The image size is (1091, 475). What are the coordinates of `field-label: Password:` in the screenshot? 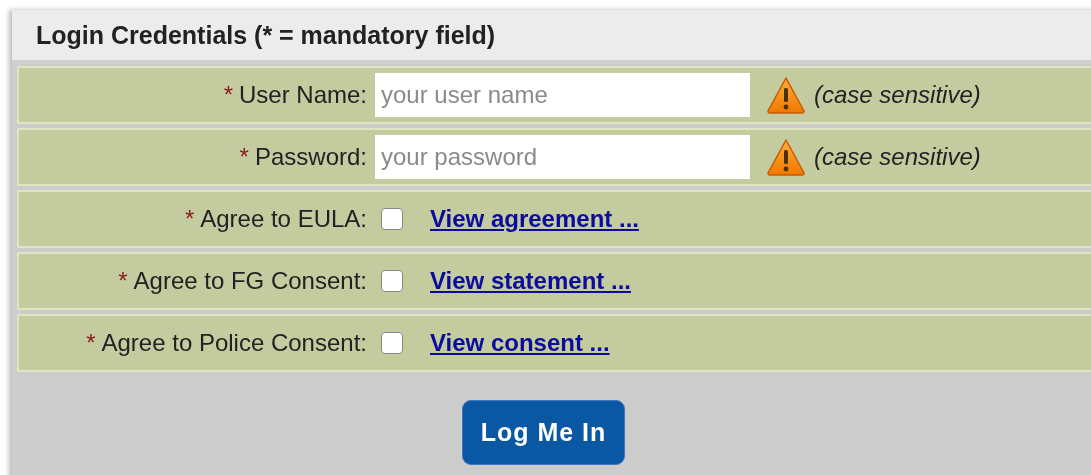 It's located at (310, 156).